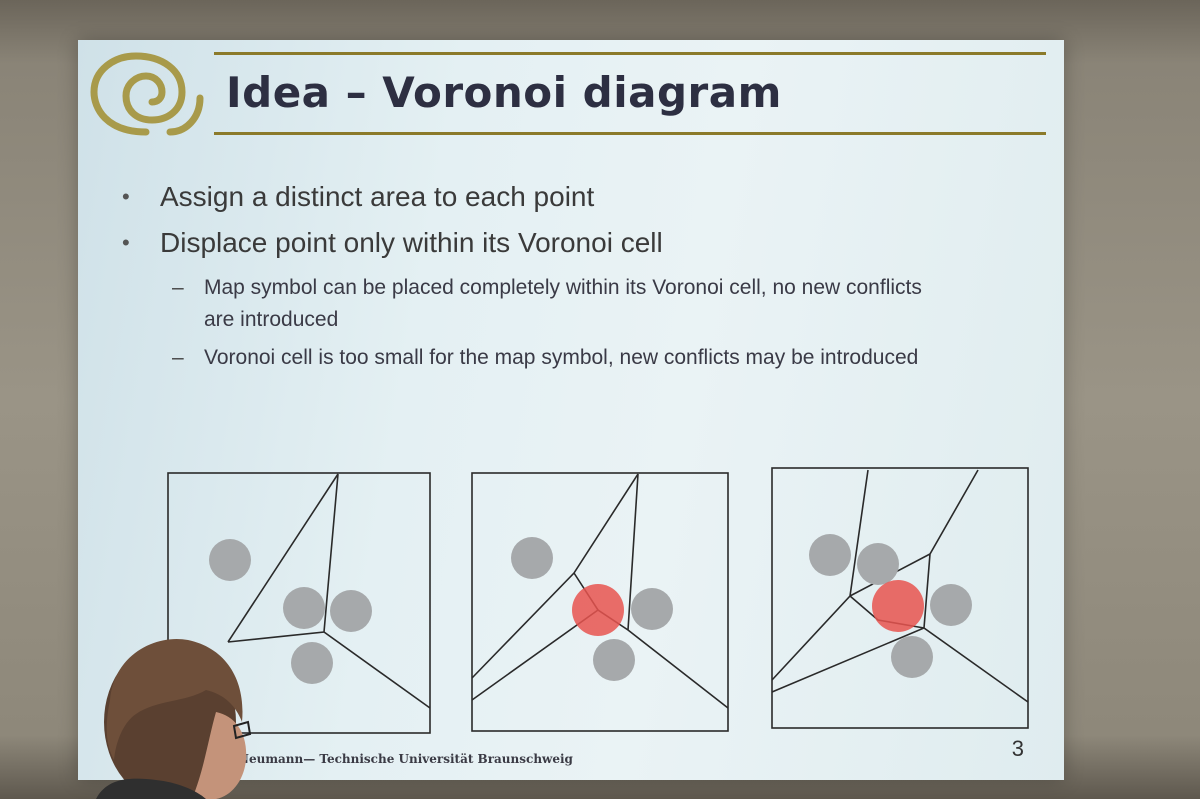  I want to click on page-number: 3, so click(1017, 748).